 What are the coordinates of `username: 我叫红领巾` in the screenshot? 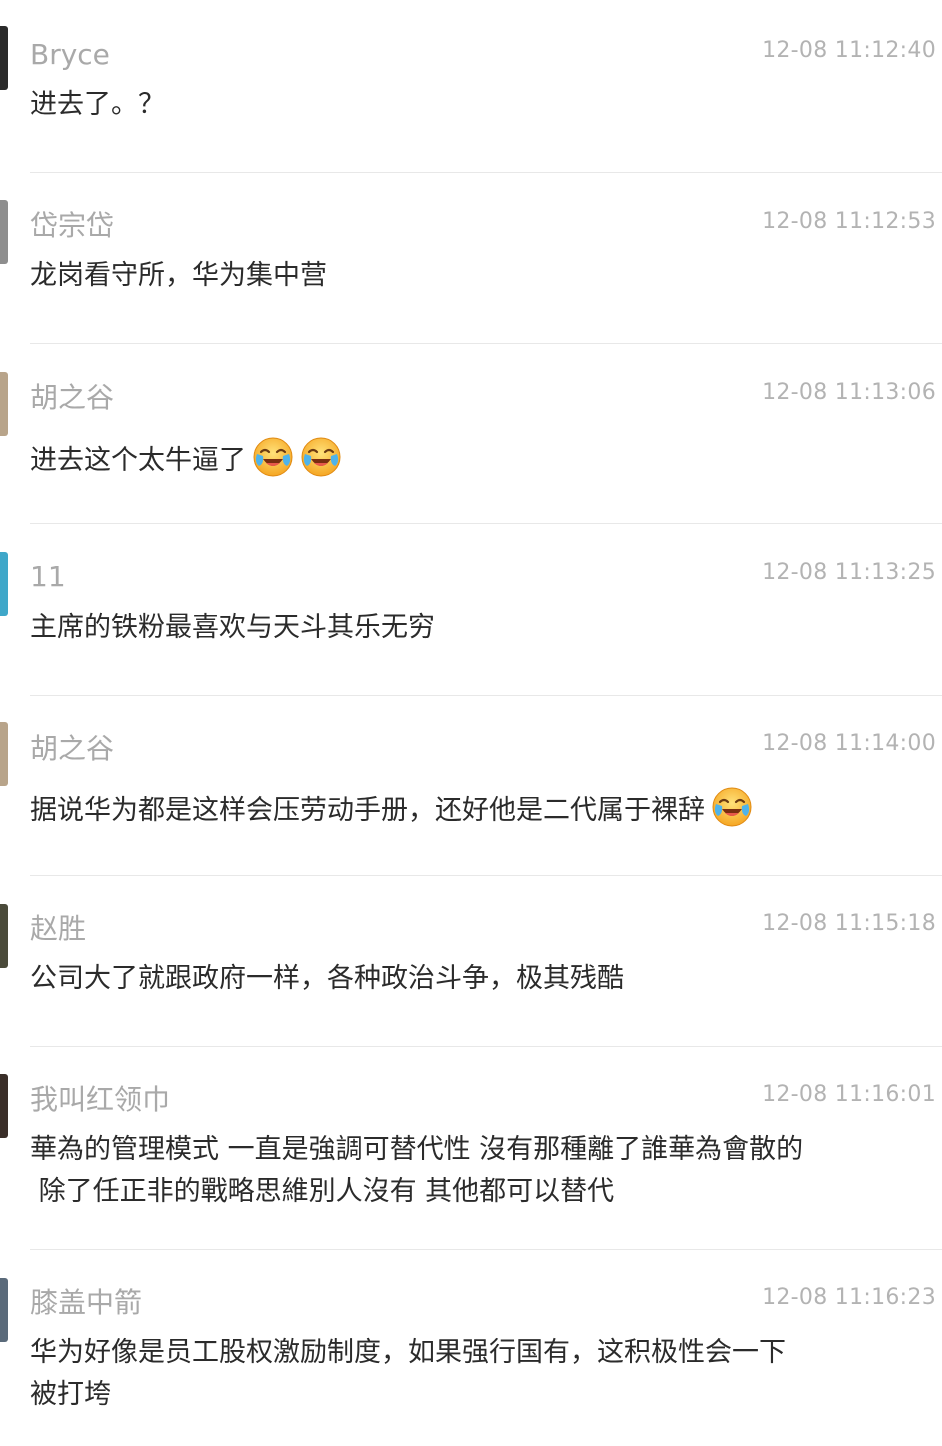 It's located at (100, 1100).